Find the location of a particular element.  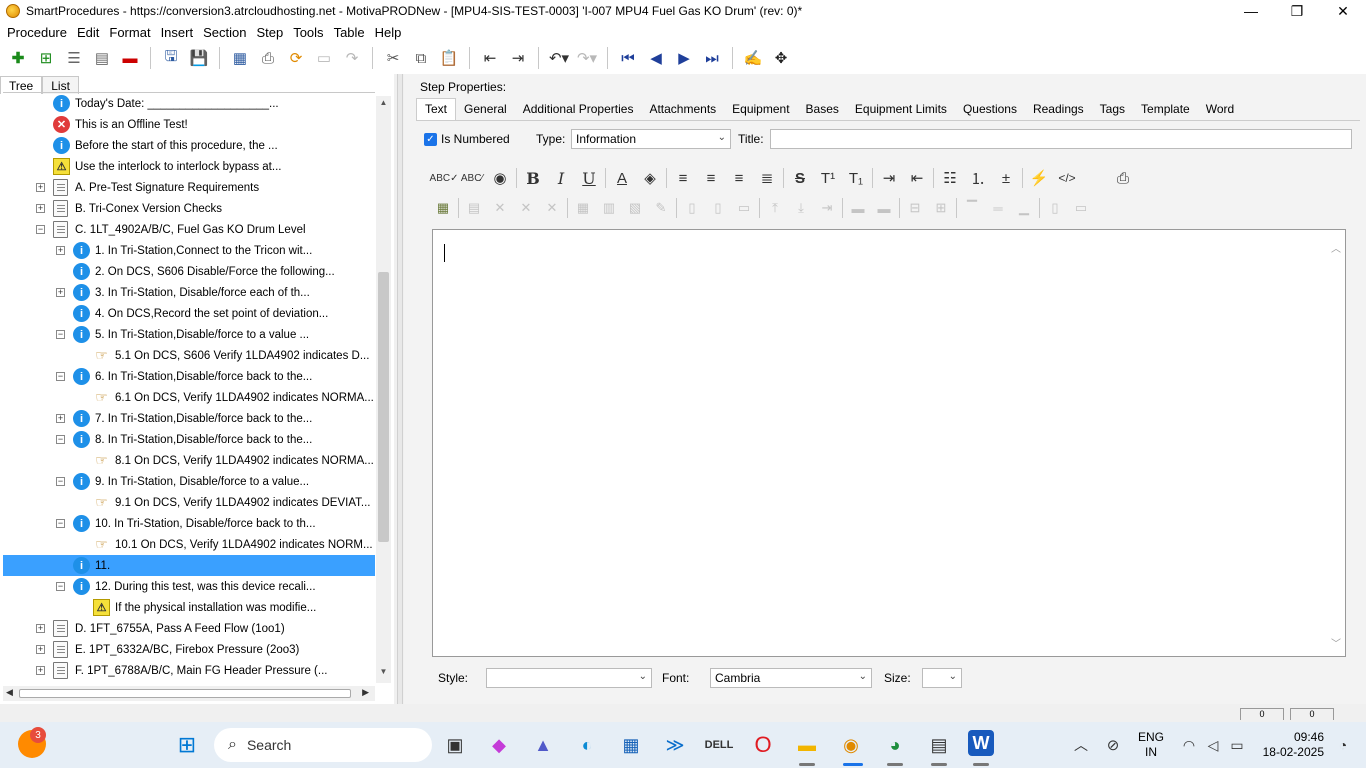

notification-bell-icon: ◔ is located at coordinates (1343, 745).